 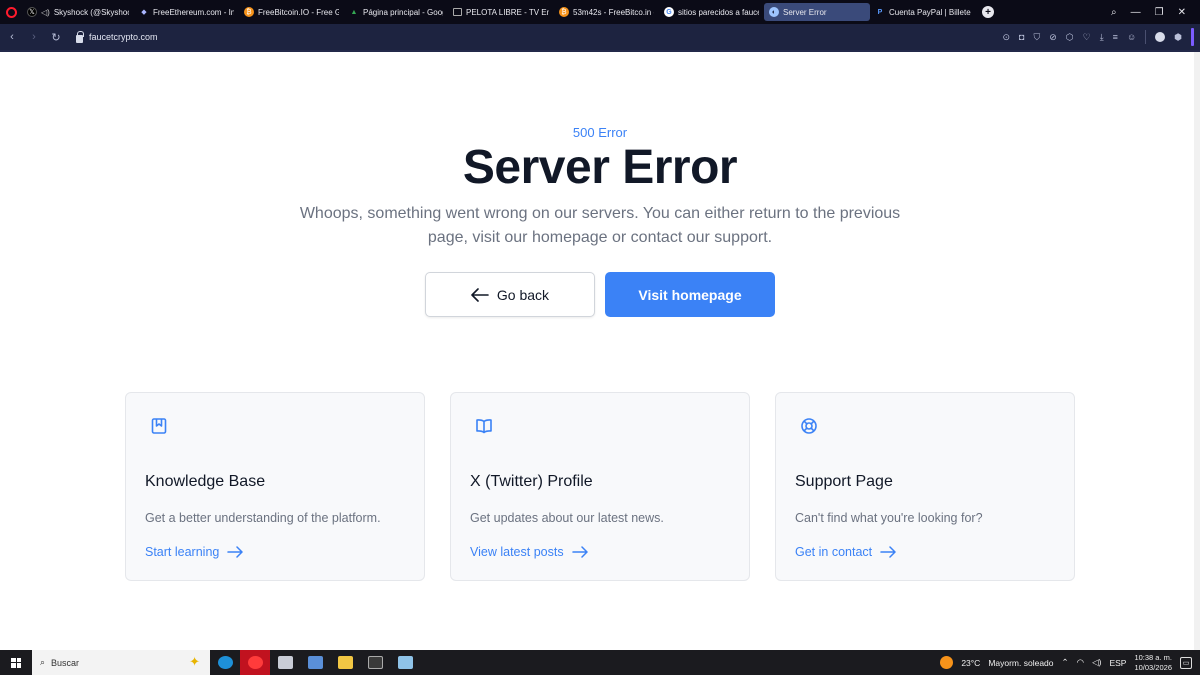 I want to click on tv-icon, so click(x=457, y=12).